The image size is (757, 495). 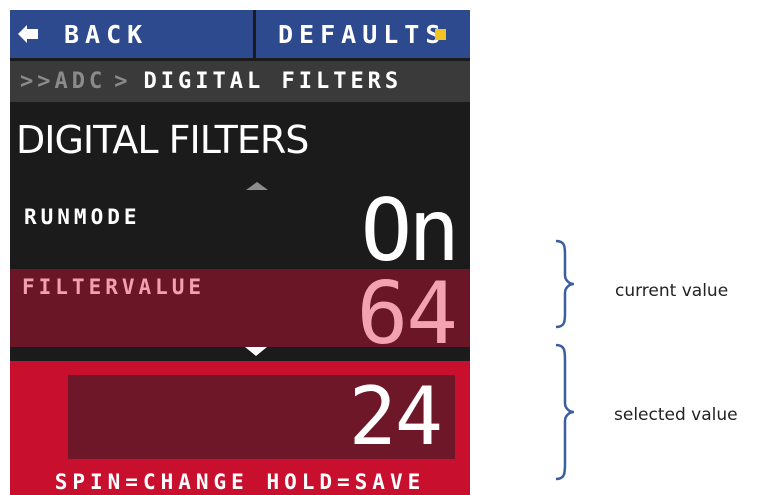 I want to click on param-row-filtervalue: FILTERVALUE 64, so click(x=240, y=313).